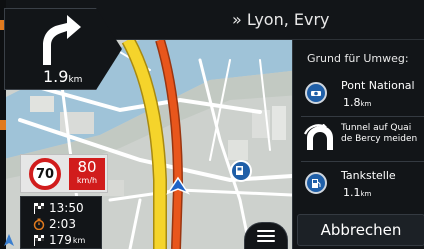  Describe the element at coordinates (241, 171) in the screenshot. I see `fuel-poi-marker` at that location.